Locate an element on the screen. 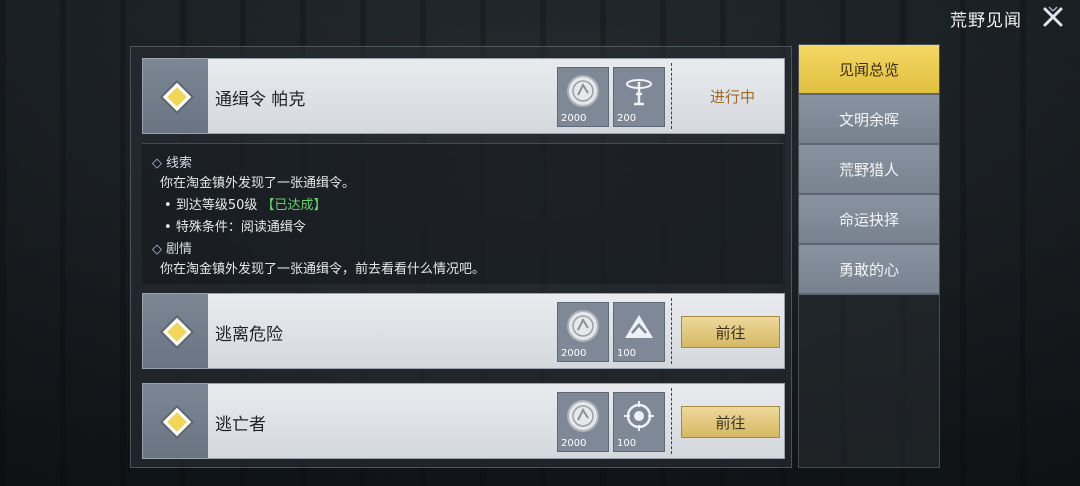 This screenshot has height=486, width=1080. task-title: 逃离危险 is located at coordinates (249, 335).